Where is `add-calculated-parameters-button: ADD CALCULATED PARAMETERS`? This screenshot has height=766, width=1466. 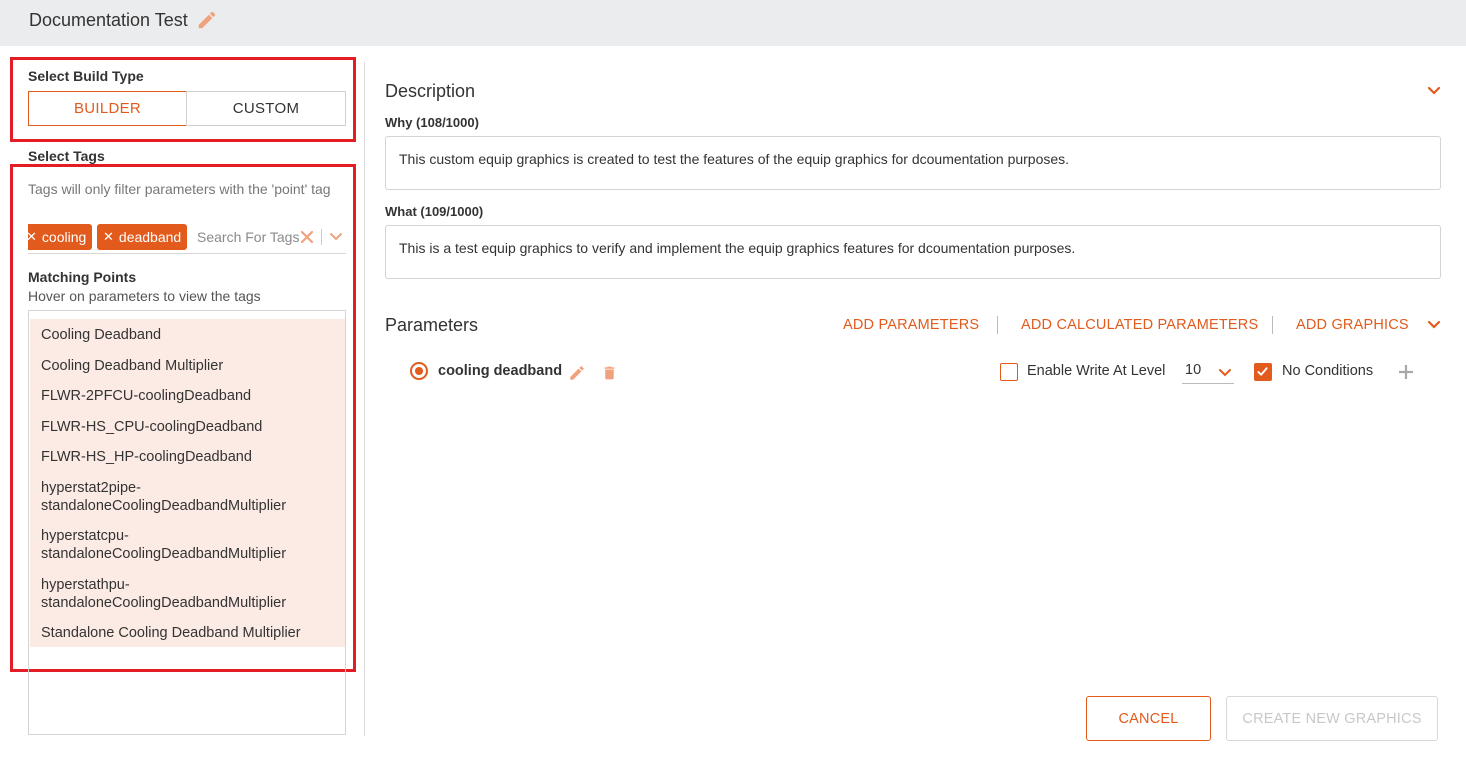 add-calculated-parameters-button: ADD CALCULATED PARAMETERS is located at coordinates (1139, 325).